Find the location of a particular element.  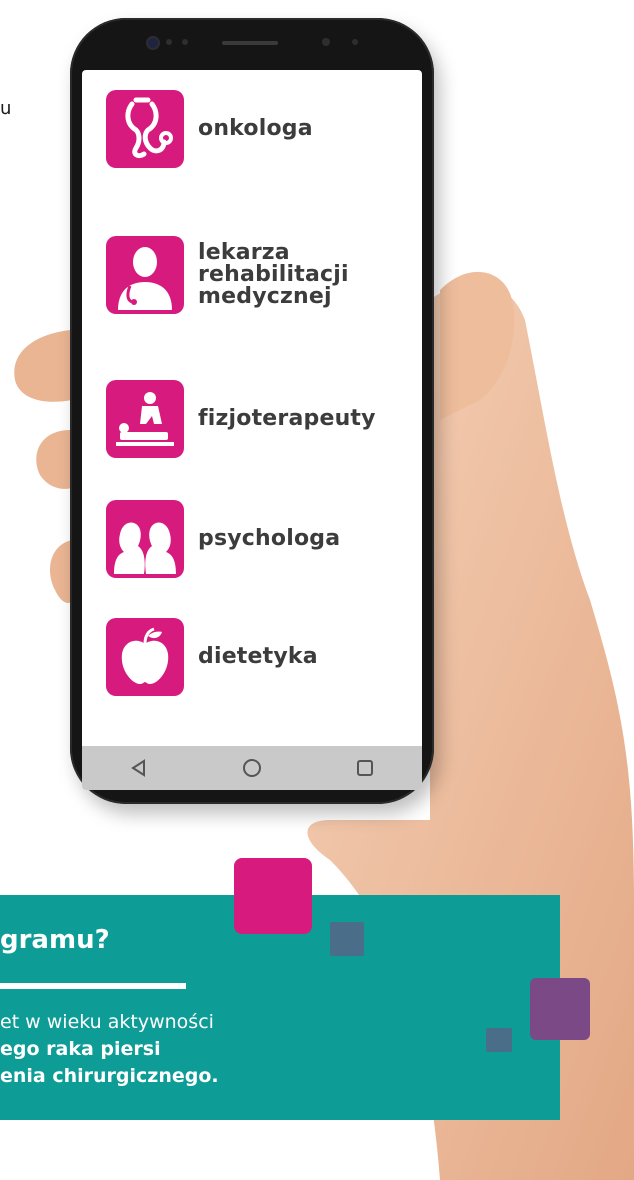

doctor-icon is located at coordinates (145, 275).